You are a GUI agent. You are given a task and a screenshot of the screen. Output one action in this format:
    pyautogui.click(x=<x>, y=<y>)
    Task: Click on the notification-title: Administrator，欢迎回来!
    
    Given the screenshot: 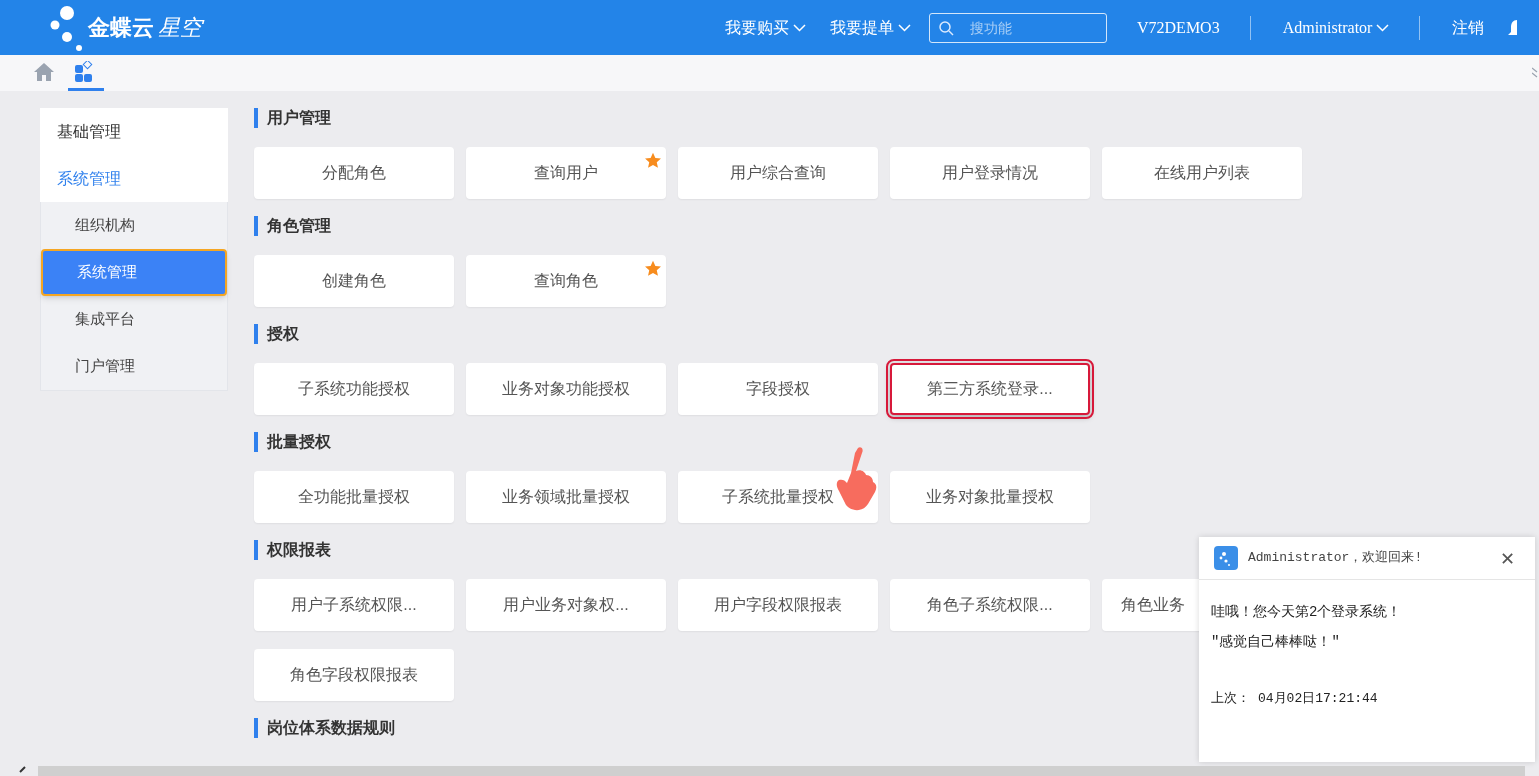 What is the action you would take?
    pyautogui.click(x=1336, y=558)
    